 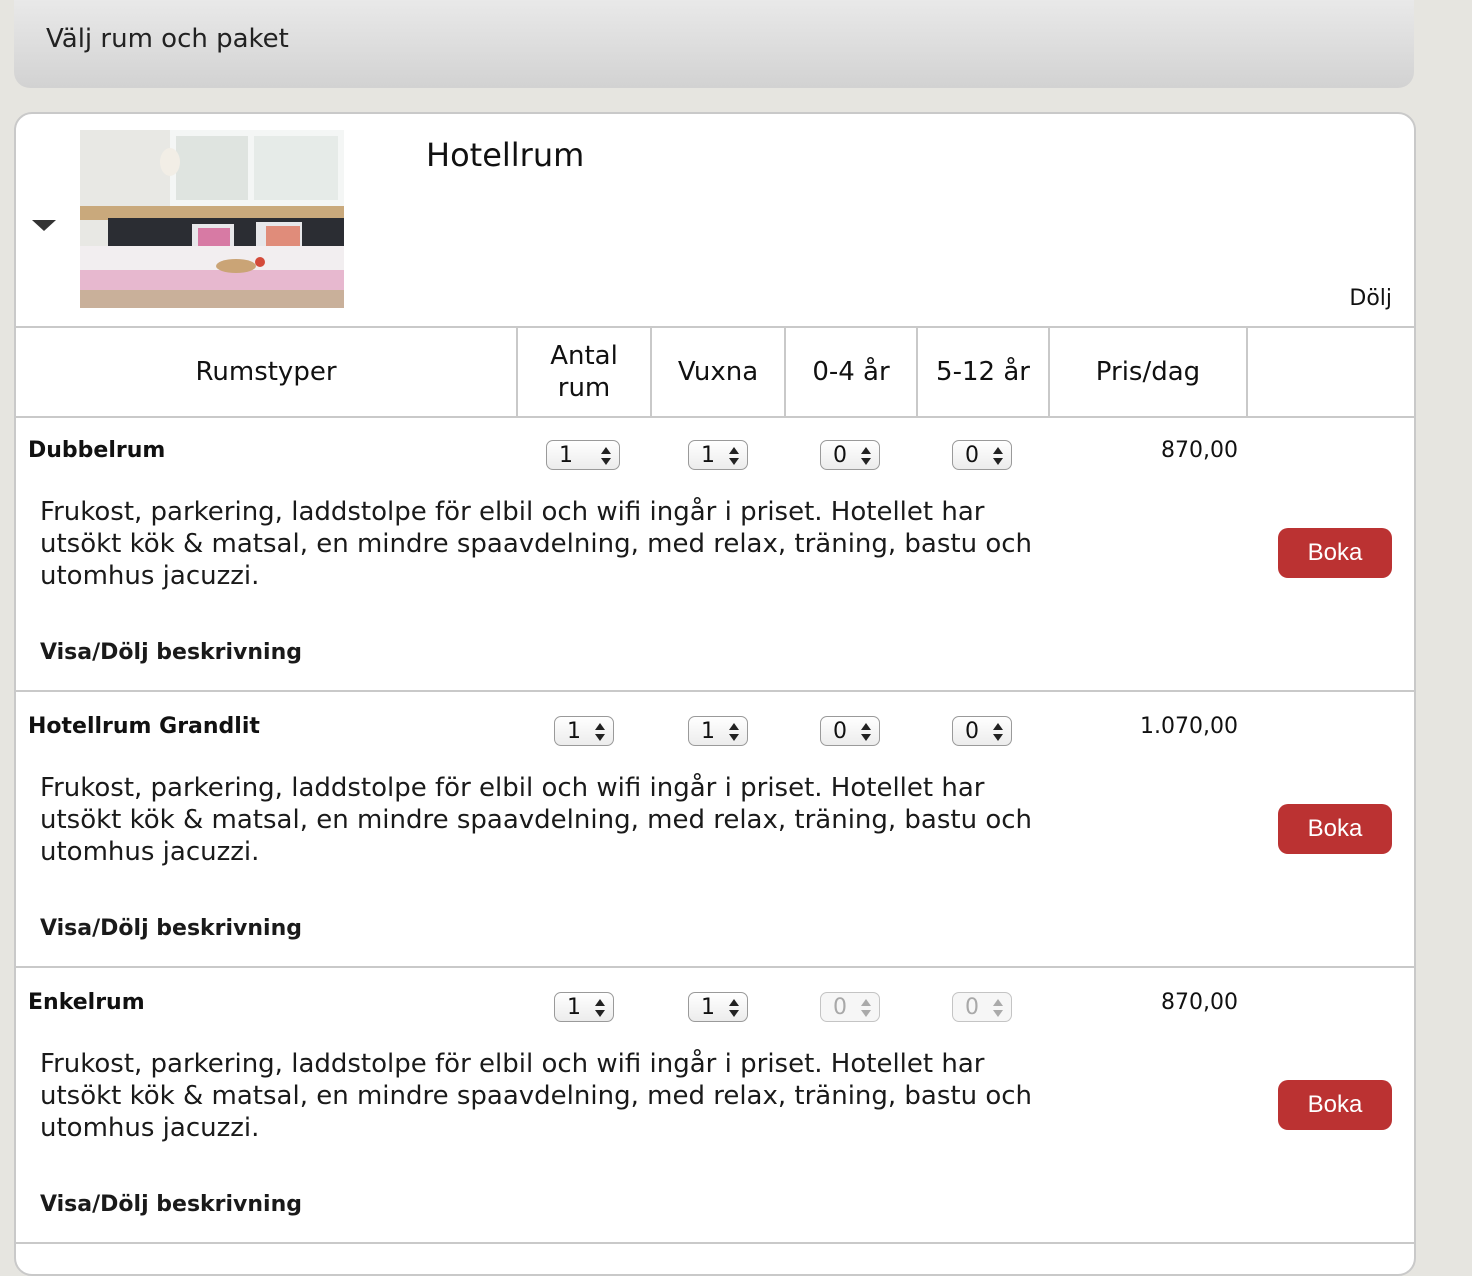 What do you see at coordinates (714, 44) in the screenshot?
I see `page-header: Välj rum och paket` at bounding box center [714, 44].